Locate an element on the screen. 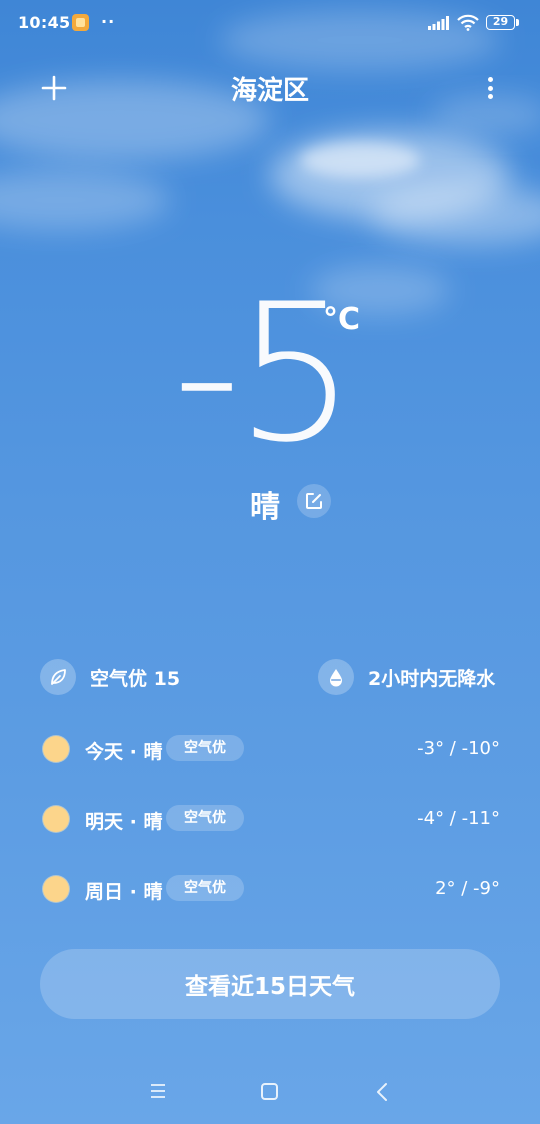 Image resolution: width=540 pixels, height=1124 pixels. app-notification-icon is located at coordinates (80, 22).